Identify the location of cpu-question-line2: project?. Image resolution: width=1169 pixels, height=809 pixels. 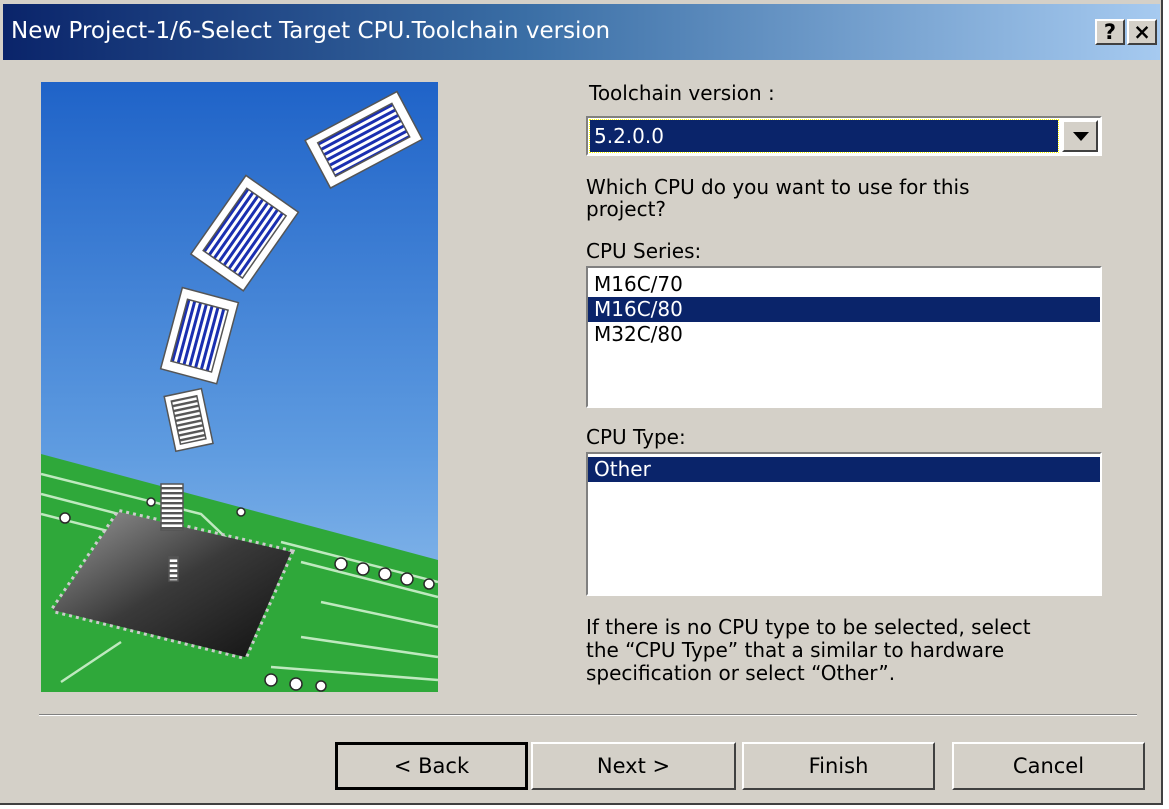
(626, 209).